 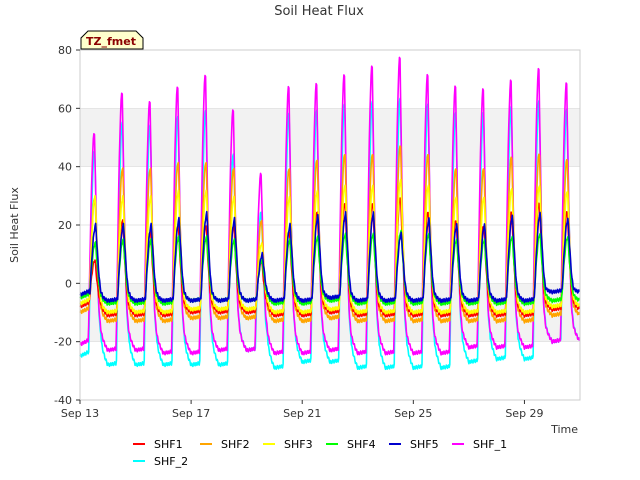 I want to click on x-tick-label: Sep 21, so click(x=302, y=413).